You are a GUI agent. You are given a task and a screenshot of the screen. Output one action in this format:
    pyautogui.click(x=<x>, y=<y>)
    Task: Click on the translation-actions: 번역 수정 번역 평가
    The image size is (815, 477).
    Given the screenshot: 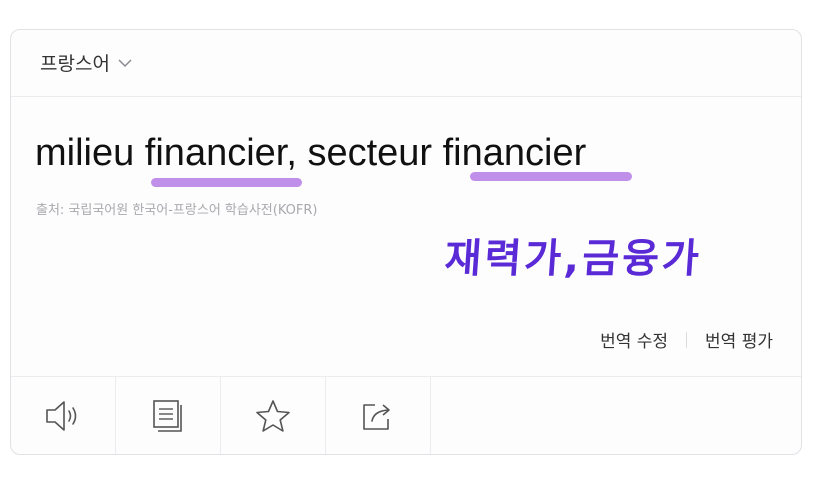 What is the action you would take?
    pyautogui.click(x=686, y=339)
    